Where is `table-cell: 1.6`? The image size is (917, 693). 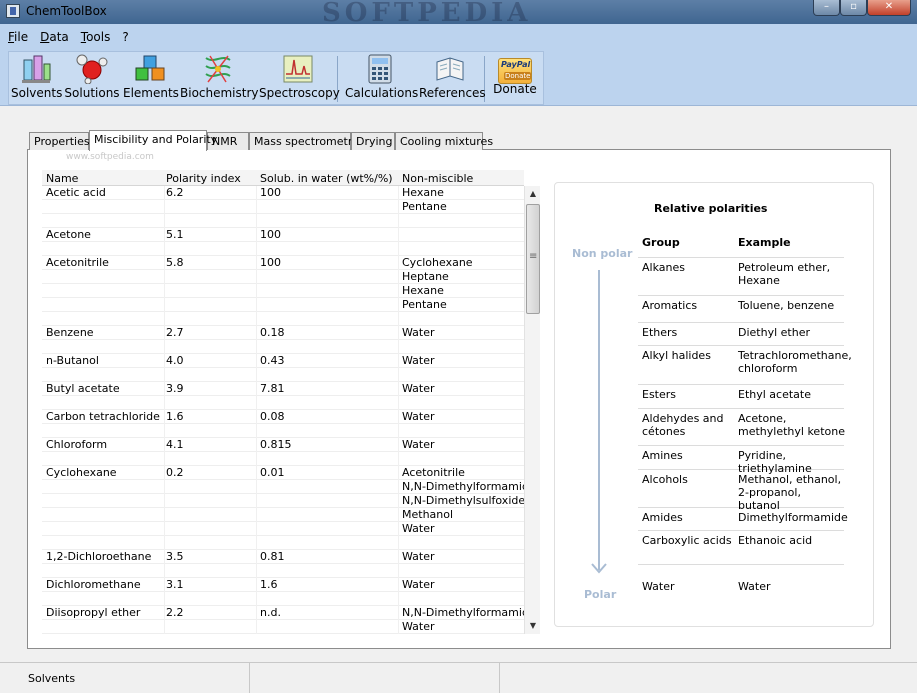 table-cell: 1.6 is located at coordinates (175, 416).